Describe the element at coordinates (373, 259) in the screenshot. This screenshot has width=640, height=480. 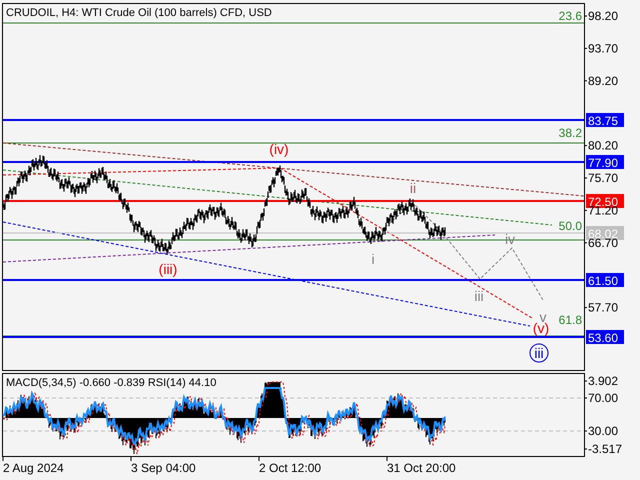
I see `wave-label: i` at that location.